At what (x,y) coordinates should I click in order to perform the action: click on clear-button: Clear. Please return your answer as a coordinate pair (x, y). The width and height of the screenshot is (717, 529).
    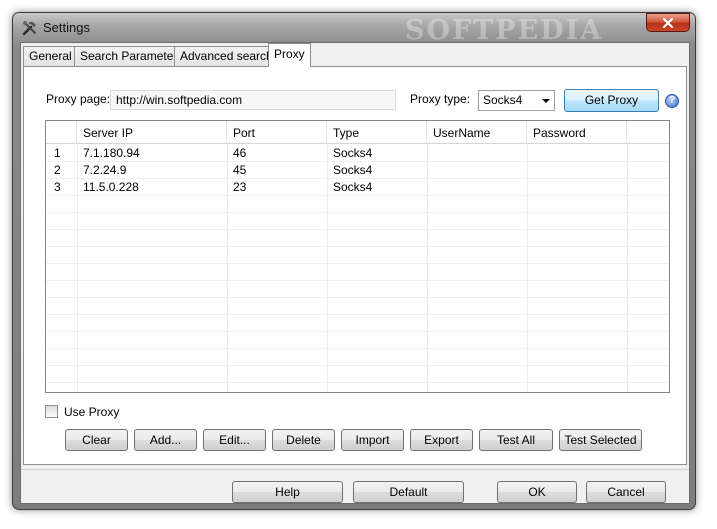
    Looking at the image, I should click on (96, 440).